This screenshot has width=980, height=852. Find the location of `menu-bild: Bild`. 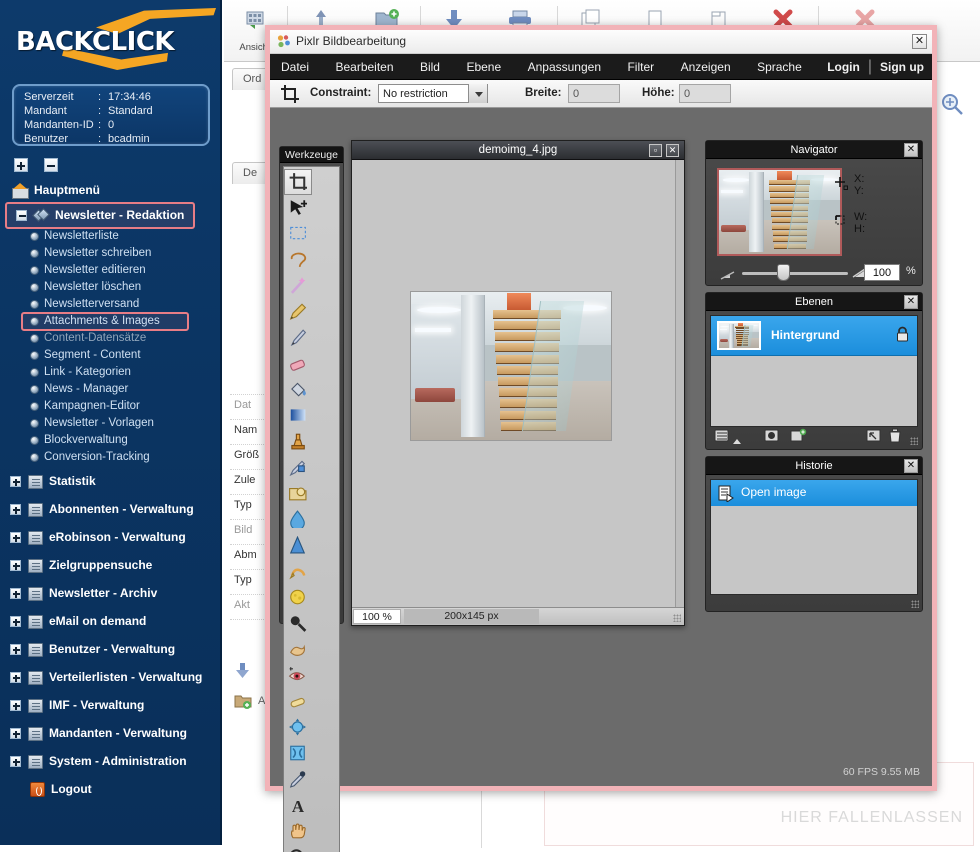

menu-bild: Bild is located at coordinates (430, 67).